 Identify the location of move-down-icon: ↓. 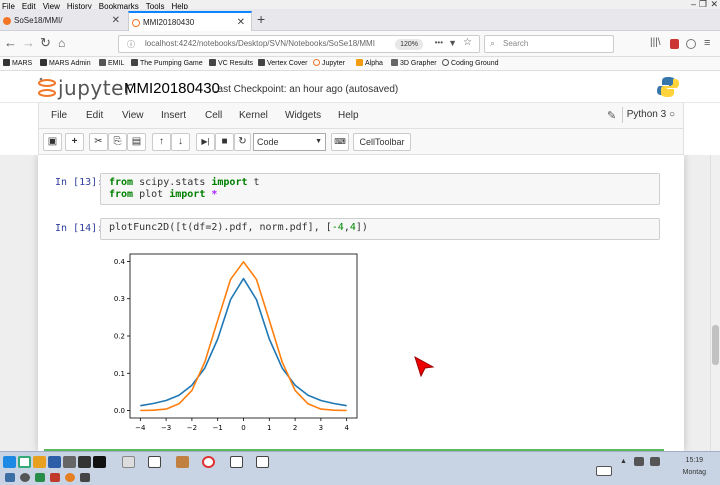
(180, 142).